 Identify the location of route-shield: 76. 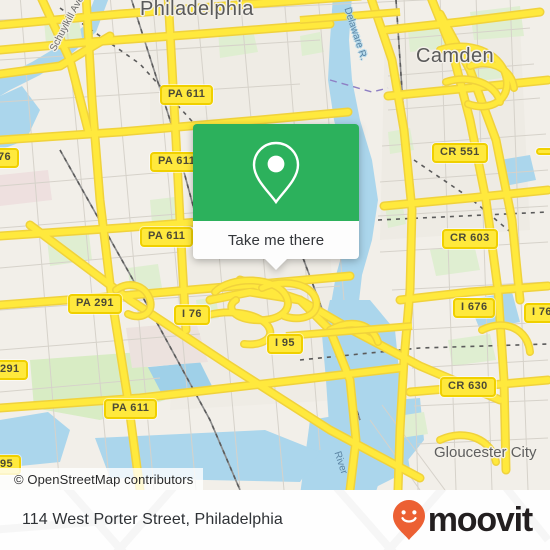
(10, 158).